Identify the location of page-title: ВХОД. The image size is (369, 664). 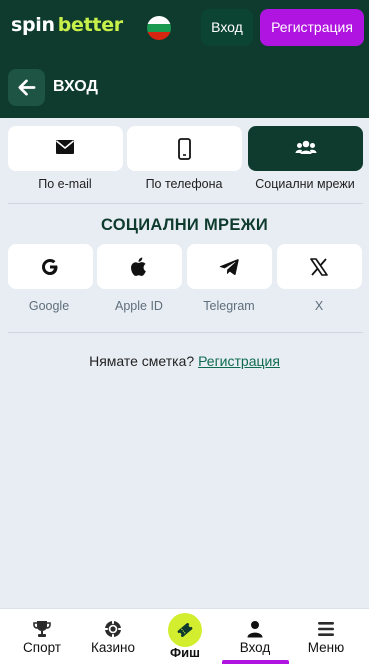
(75, 86).